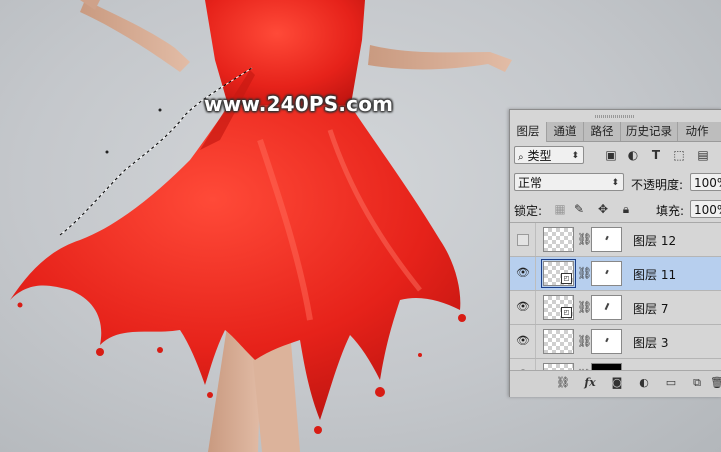  Describe the element at coordinates (523, 240) in the screenshot. I see `visibility-toggle` at that location.